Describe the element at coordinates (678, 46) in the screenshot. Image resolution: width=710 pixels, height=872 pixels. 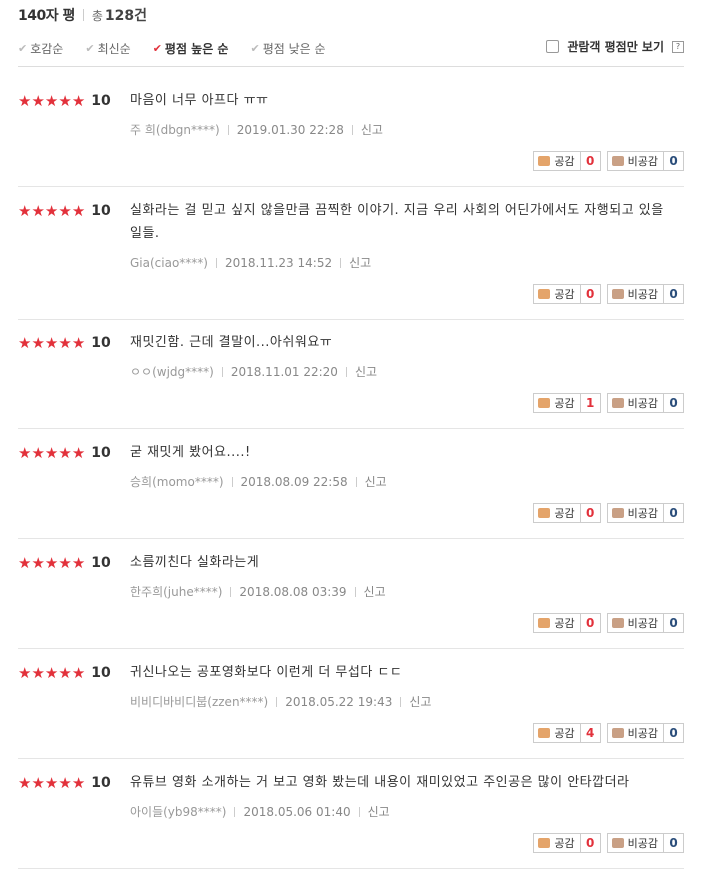
I see `help-icon: ?` at that location.